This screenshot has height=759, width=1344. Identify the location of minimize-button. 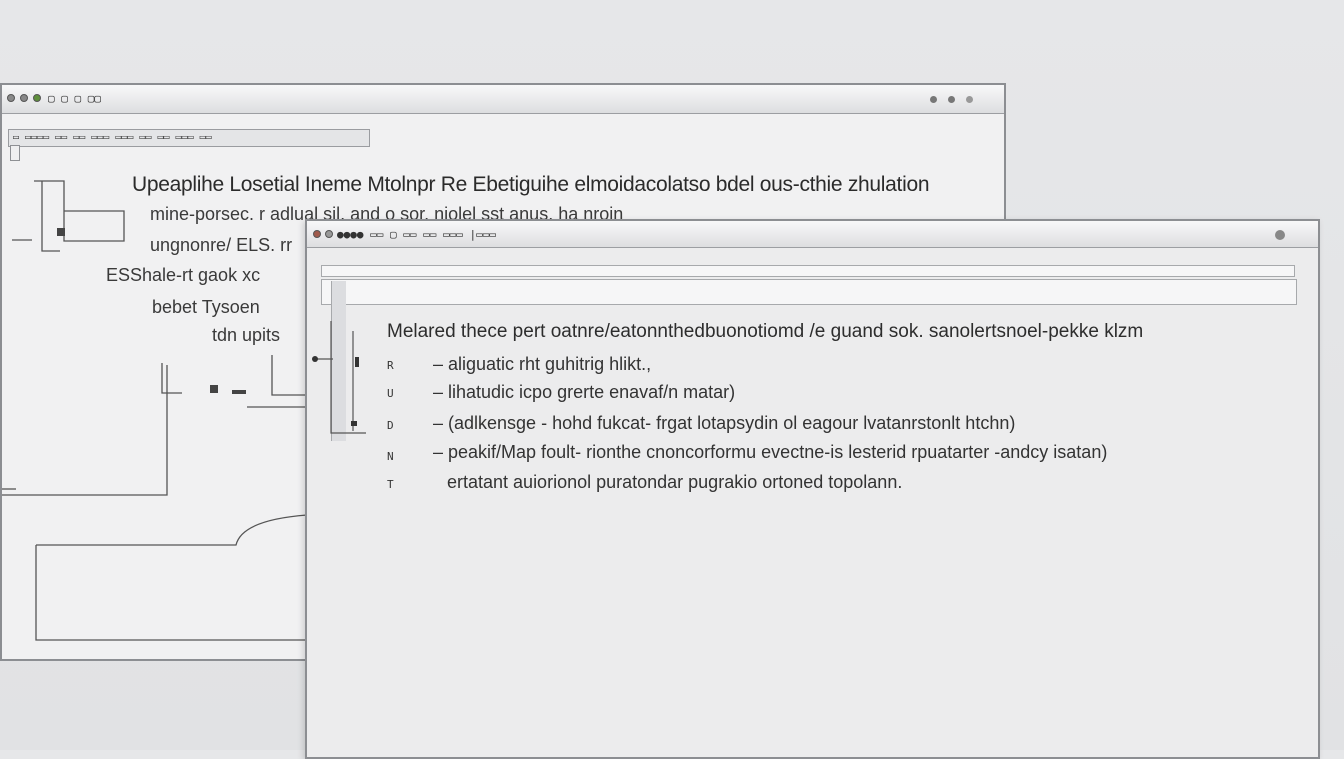
(329, 234).